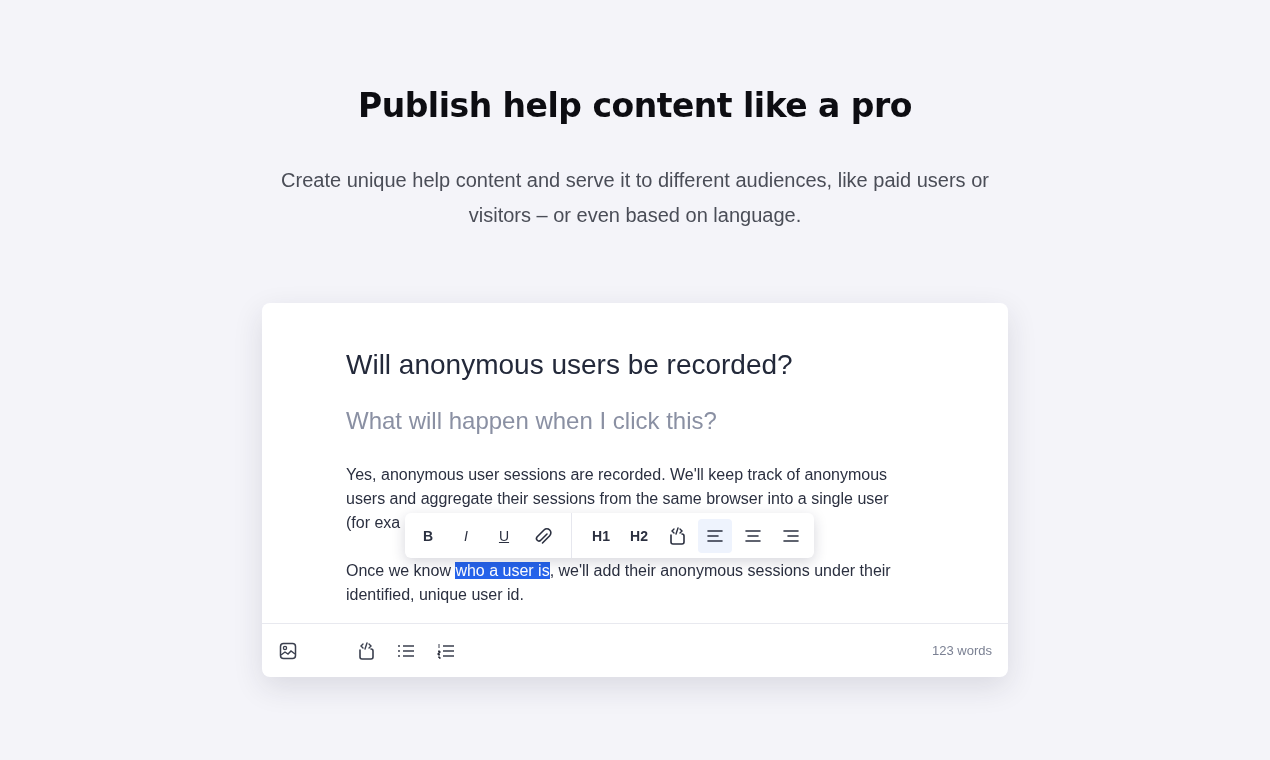 The width and height of the screenshot is (1270, 760). Describe the element at coordinates (647, 365) in the screenshot. I see `article-title: Will anonymous users be recorded?` at that location.